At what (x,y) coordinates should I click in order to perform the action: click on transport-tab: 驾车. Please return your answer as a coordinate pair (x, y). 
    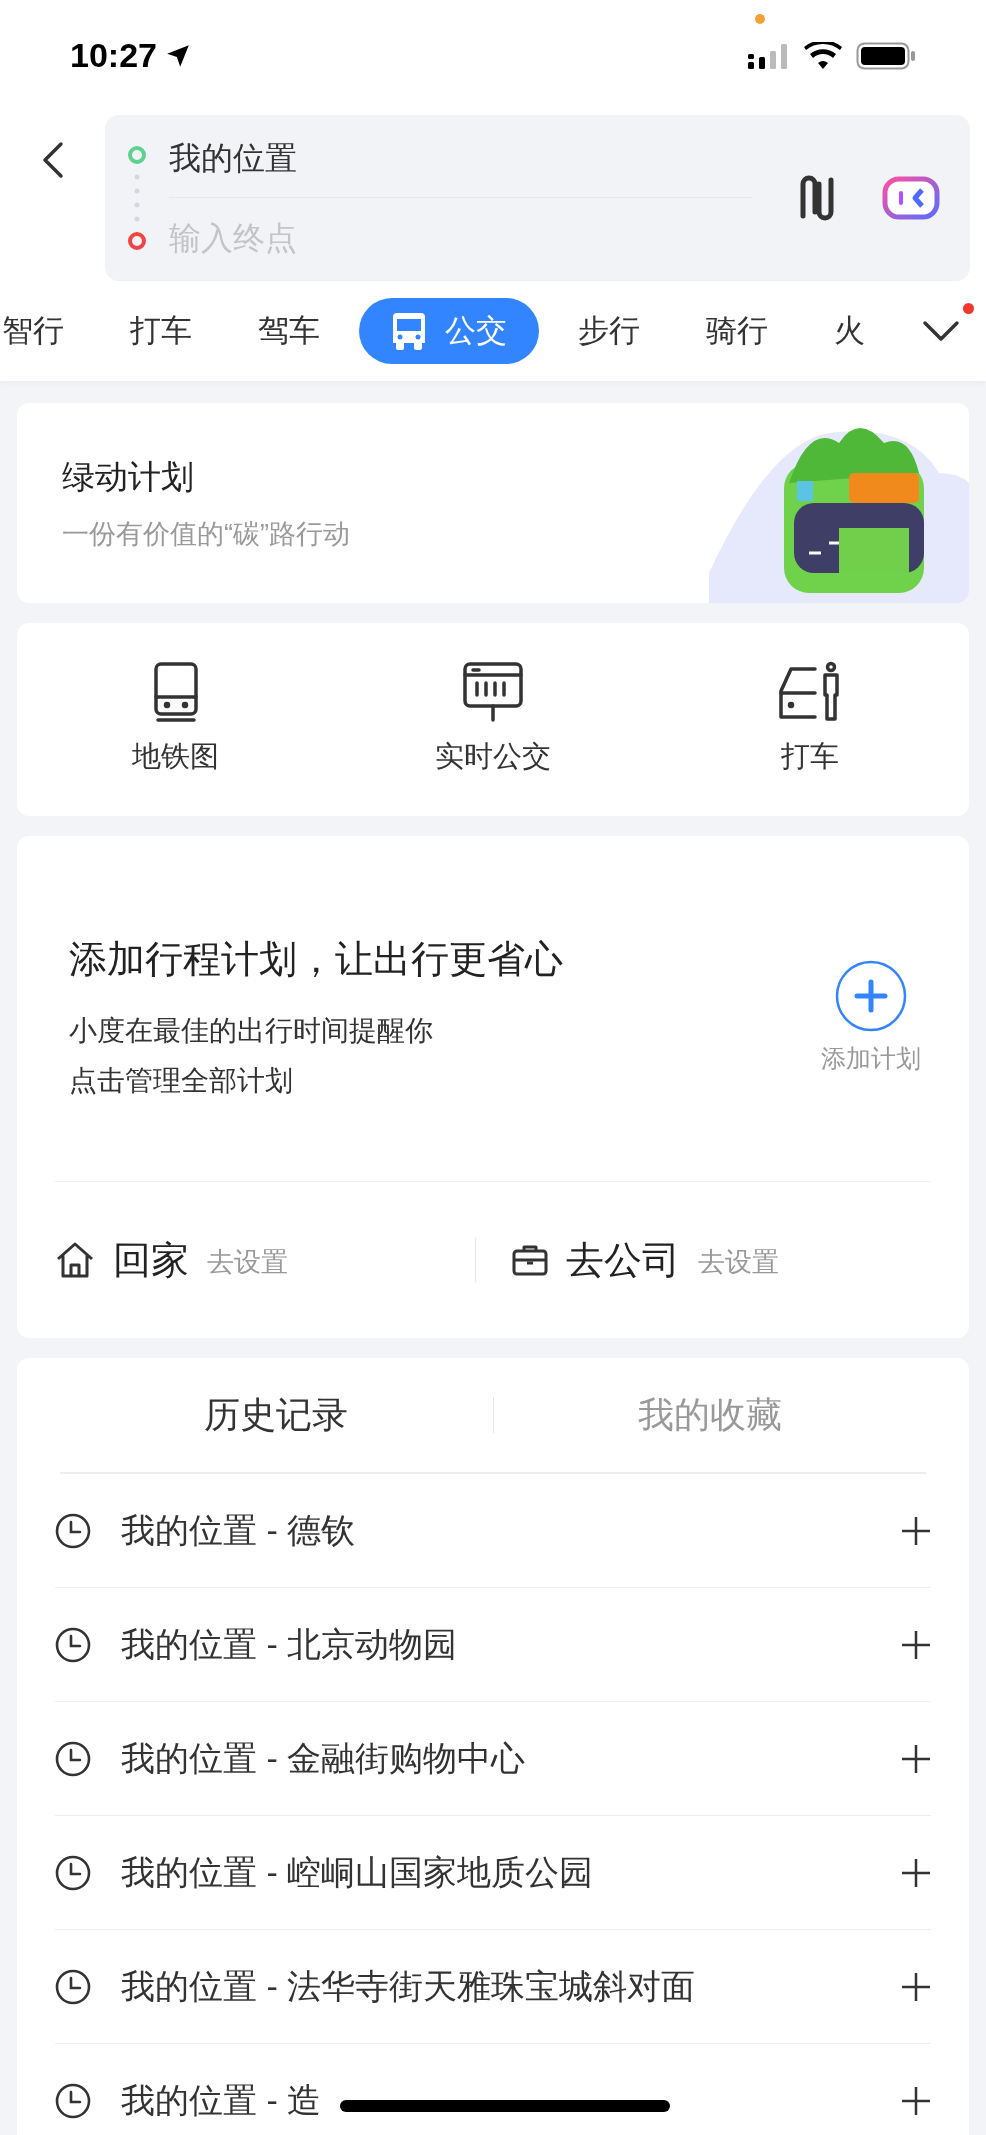
    Looking at the image, I should click on (289, 331).